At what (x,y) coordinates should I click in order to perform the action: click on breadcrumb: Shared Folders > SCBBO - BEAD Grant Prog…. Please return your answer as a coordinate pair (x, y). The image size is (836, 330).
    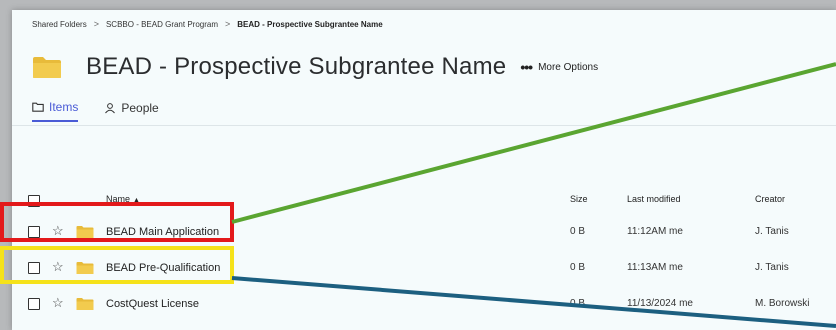
    Looking at the image, I should click on (207, 24).